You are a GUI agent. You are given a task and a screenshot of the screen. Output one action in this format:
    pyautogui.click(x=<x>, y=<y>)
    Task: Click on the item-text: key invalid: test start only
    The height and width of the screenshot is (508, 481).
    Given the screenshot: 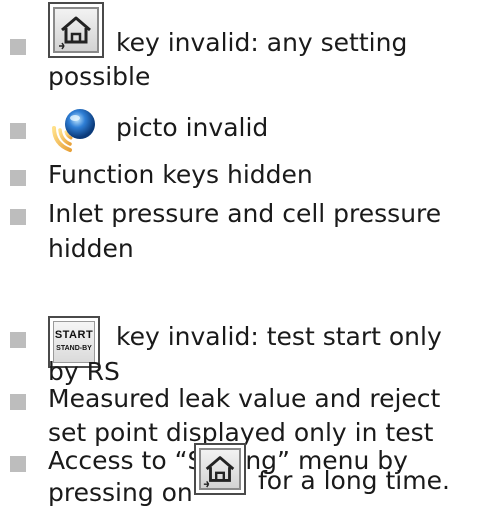 What is the action you would take?
    pyautogui.click(x=279, y=336)
    